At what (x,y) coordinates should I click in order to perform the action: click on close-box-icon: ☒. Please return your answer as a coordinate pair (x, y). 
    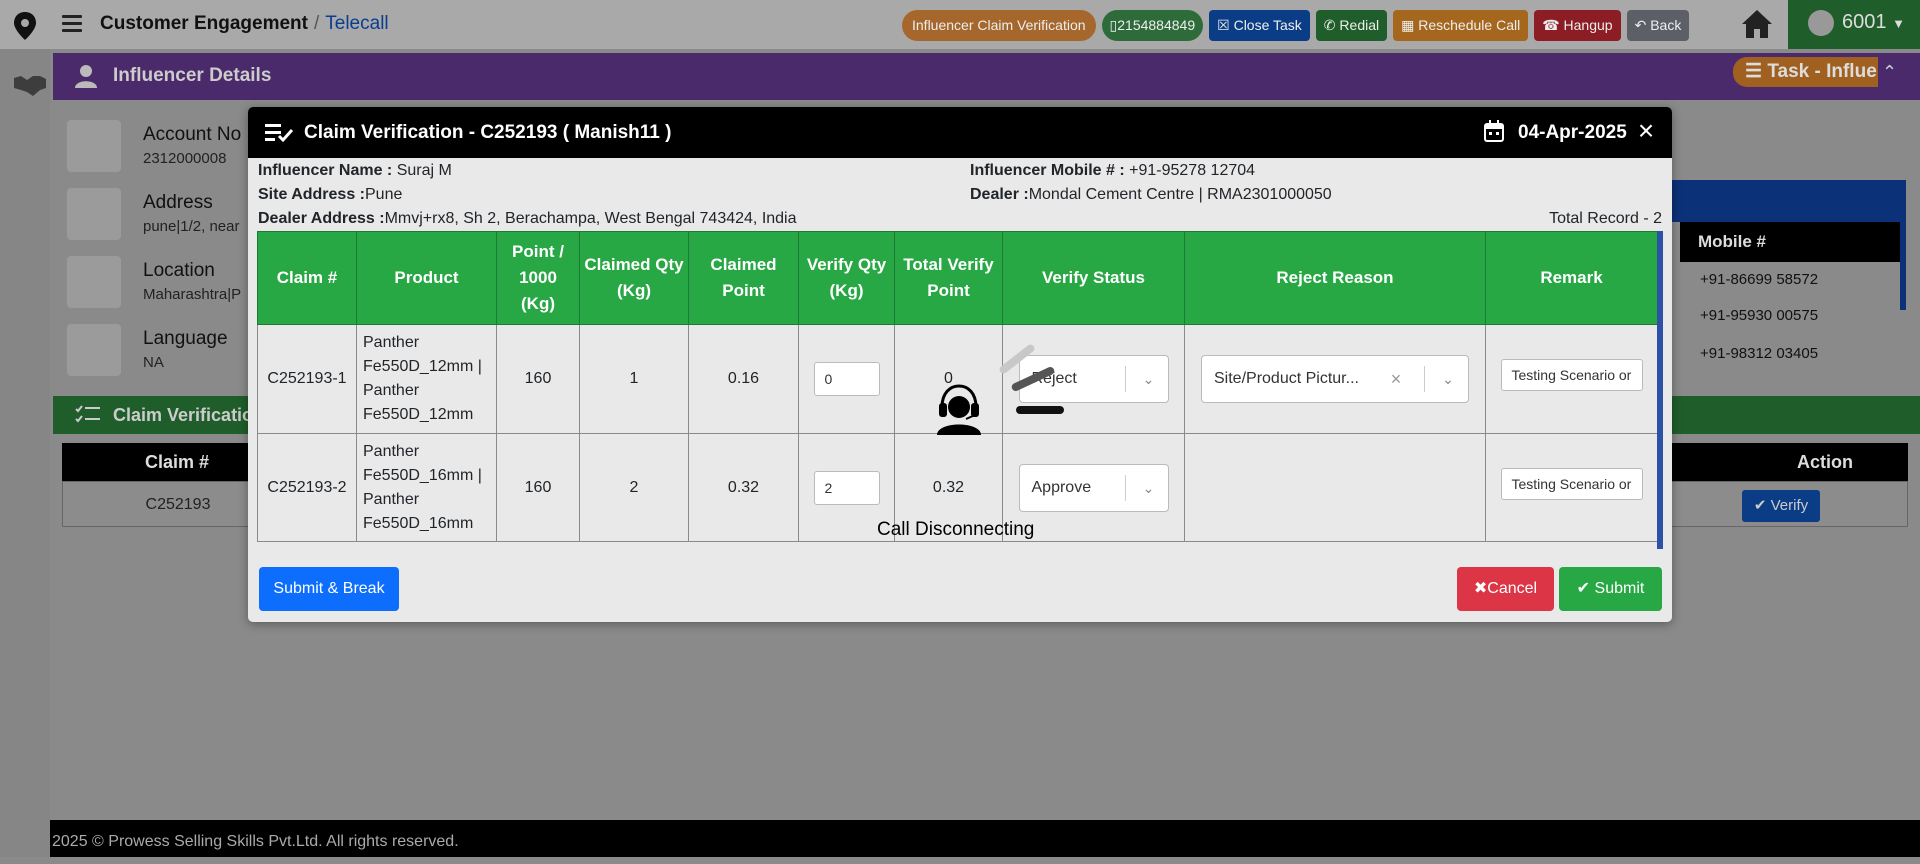
    Looking at the image, I should click on (1225, 25).